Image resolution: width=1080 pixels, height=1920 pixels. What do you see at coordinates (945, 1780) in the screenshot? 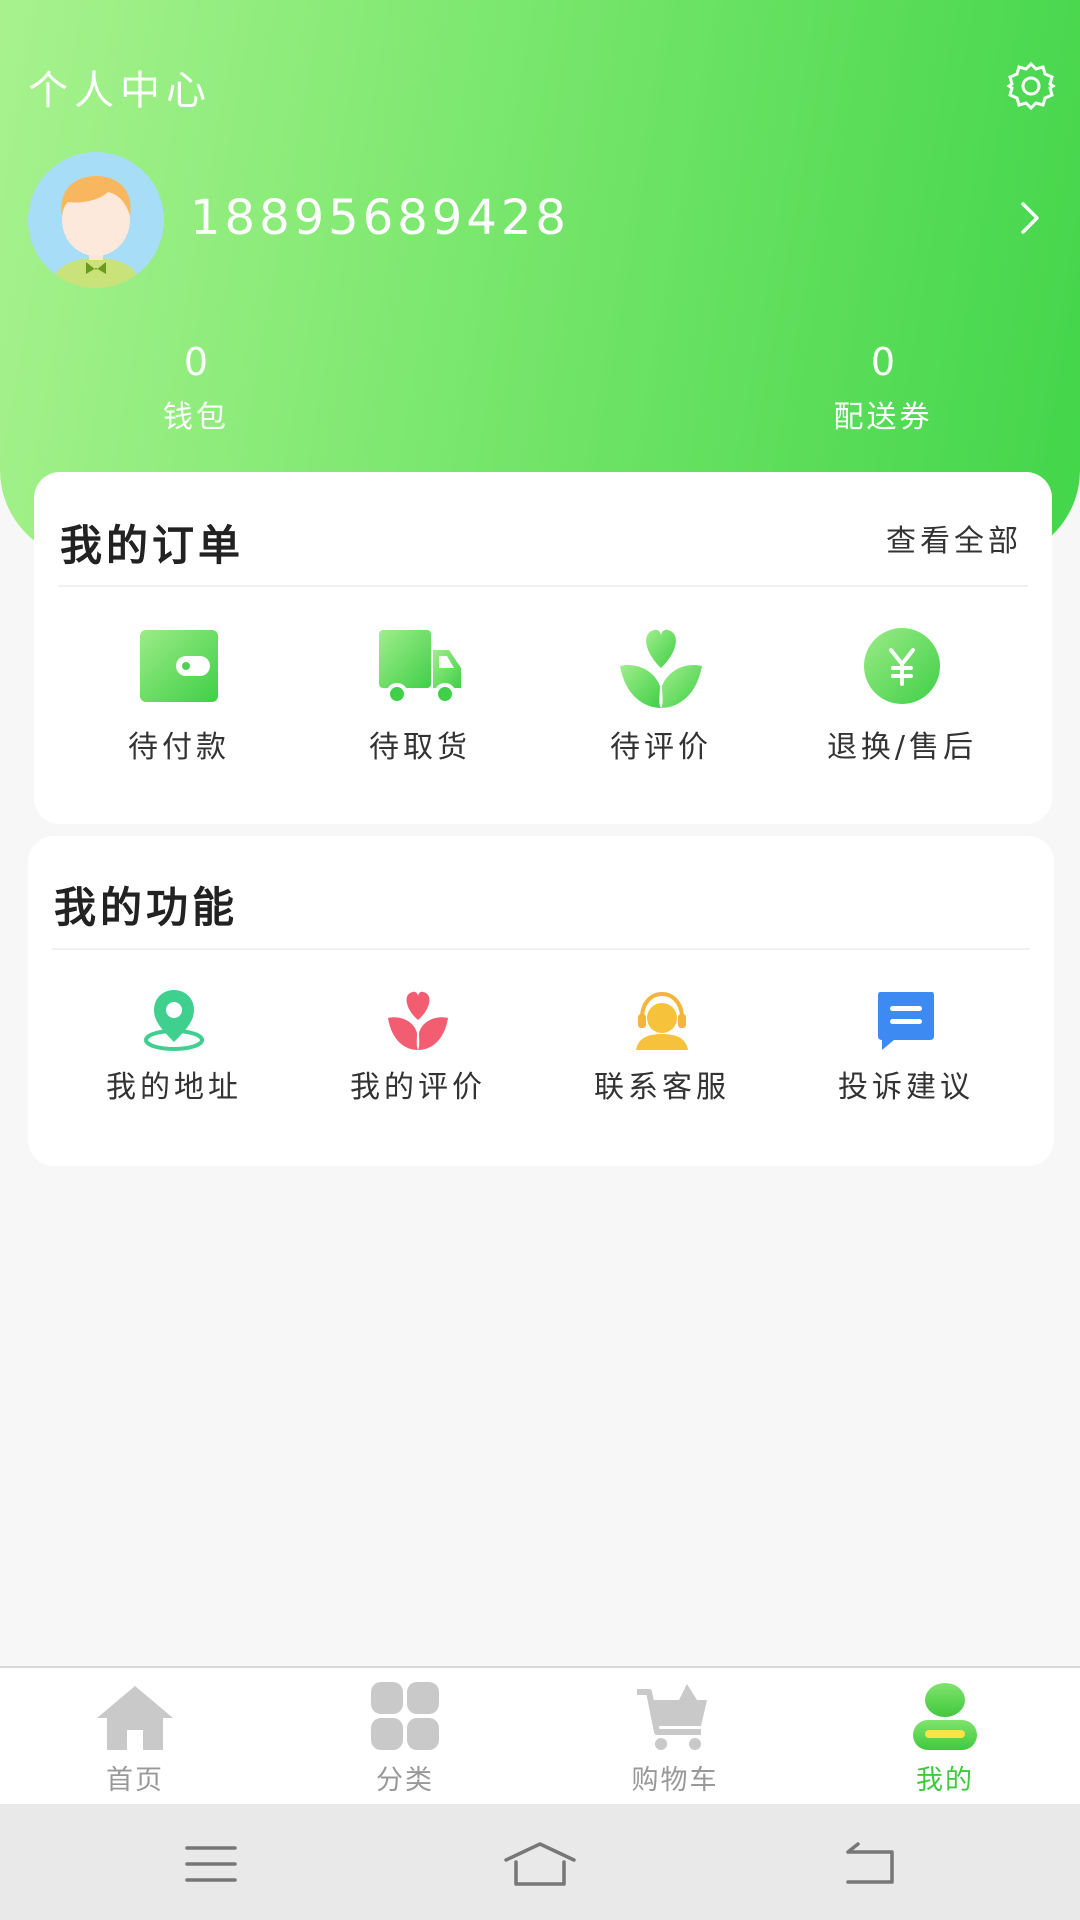
I see `tab-mine-label: 我的` at bounding box center [945, 1780].